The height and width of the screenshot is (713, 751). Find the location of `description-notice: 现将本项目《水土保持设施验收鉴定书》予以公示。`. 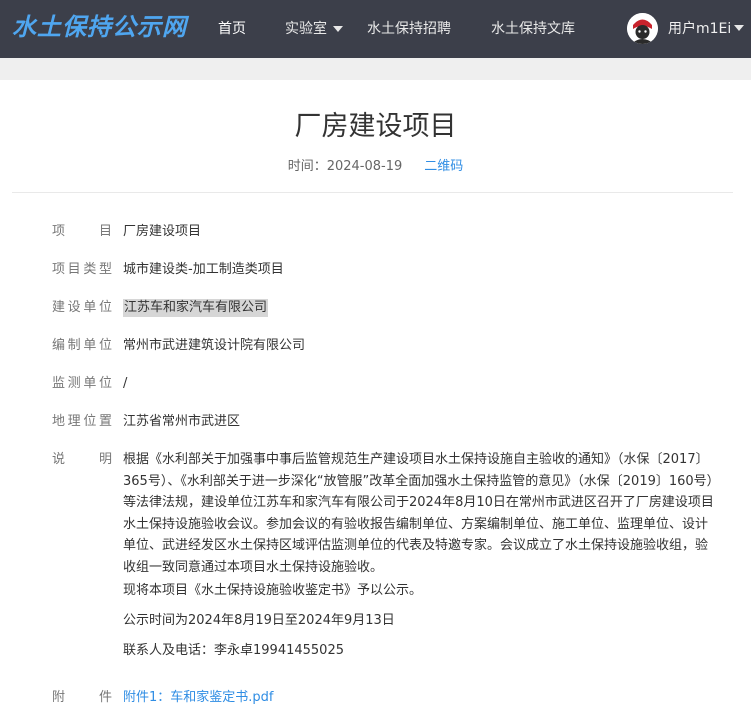

description-notice: 现将本项目《水土保持设施验收鉴定书》予以公示。 is located at coordinates (273, 590).